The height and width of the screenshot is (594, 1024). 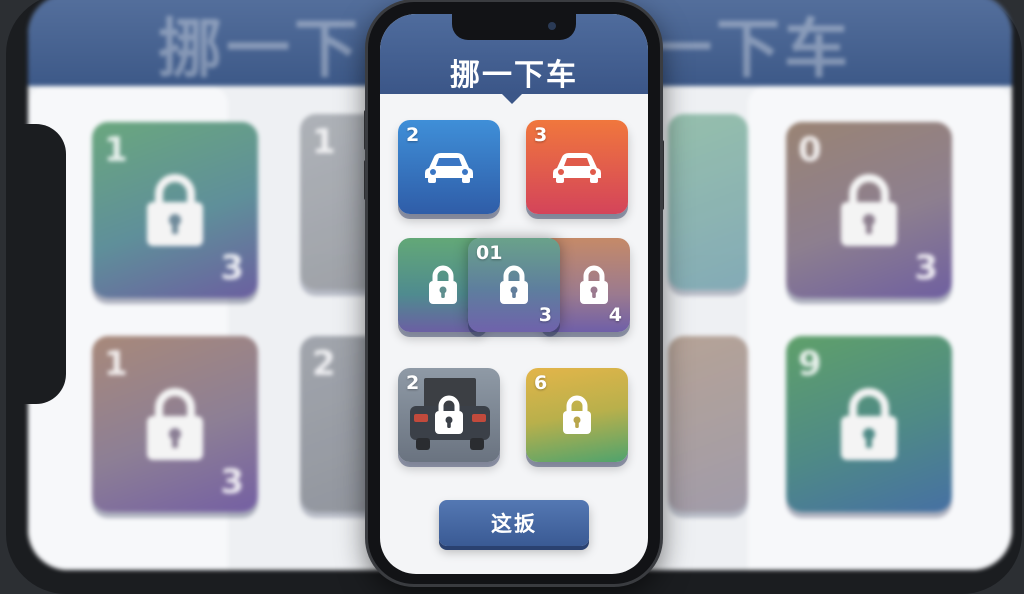 What do you see at coordinates (489, 253) in the screenshot?
I see `tile-number: 01` at bounding box center [489, 253].